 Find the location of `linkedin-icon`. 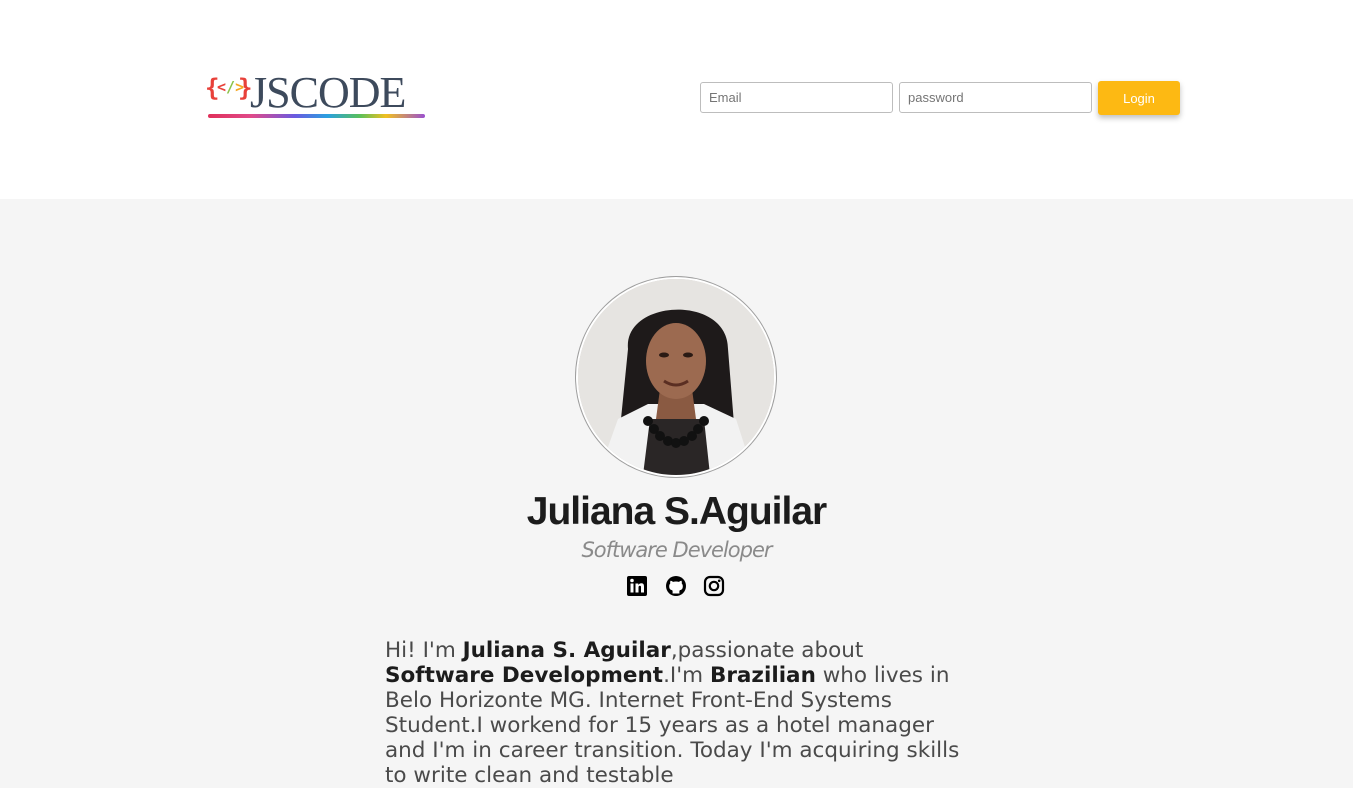

linkedin-icon is located at coordinates (637, 586).